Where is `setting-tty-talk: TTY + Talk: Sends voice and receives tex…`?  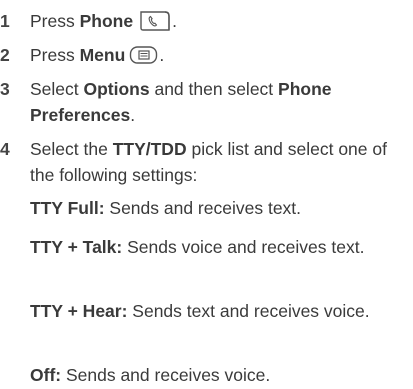
setting-tty-talk: TTY + Talk: Sends voice and receives tex… is located at coordinates (217, 247).